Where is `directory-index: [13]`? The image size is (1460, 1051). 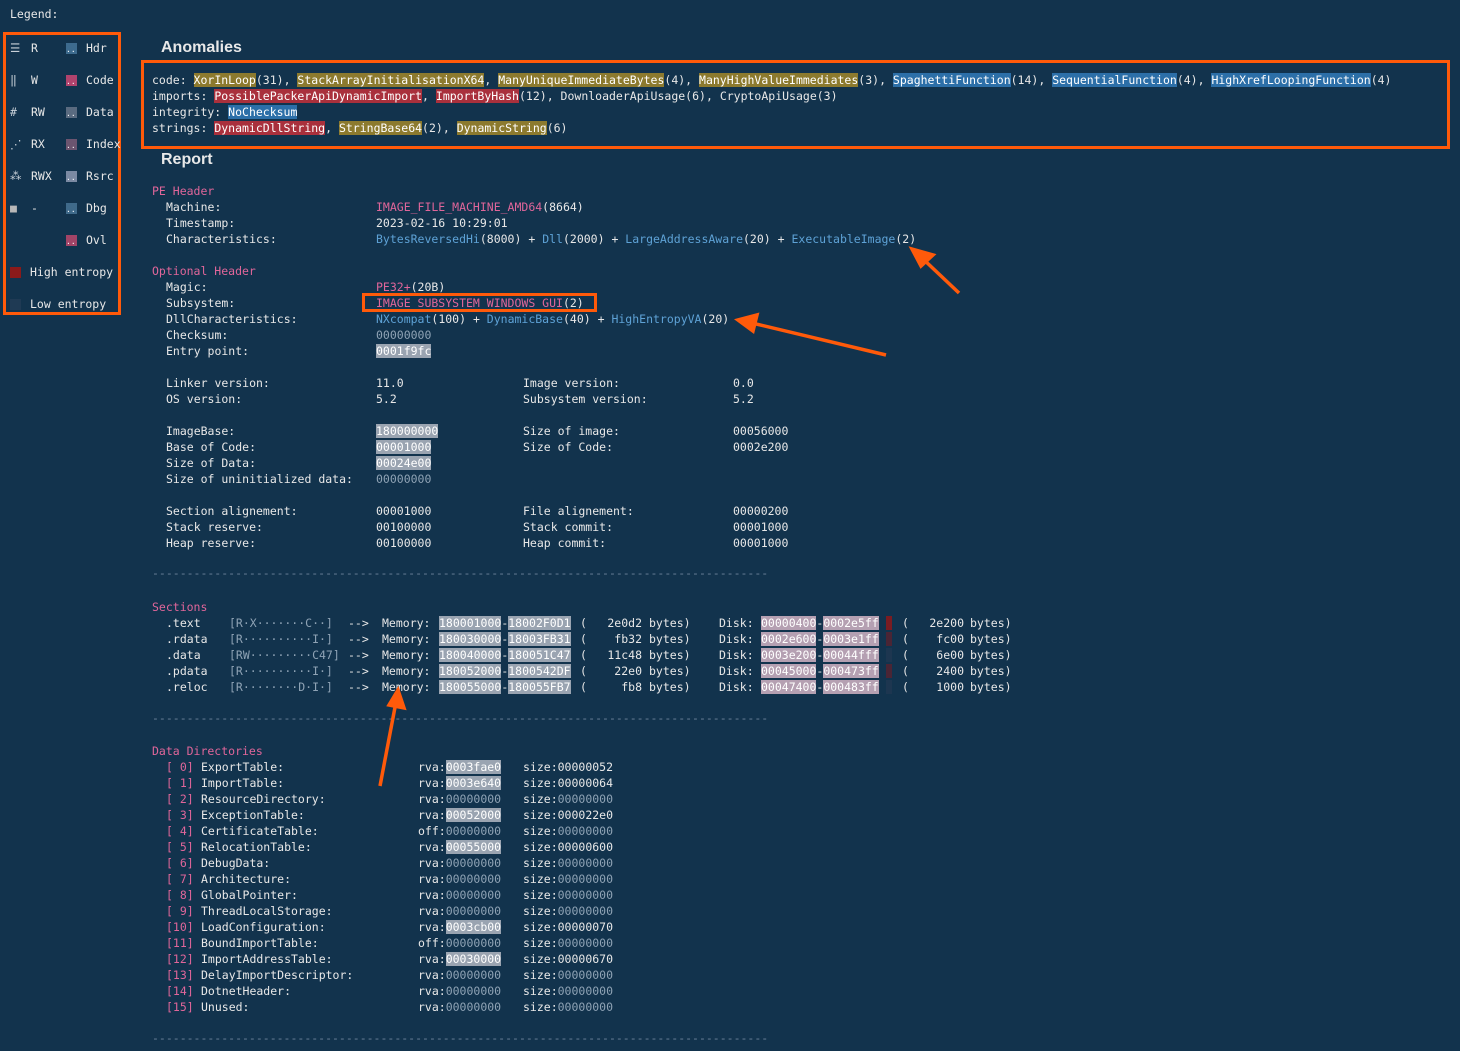
directory-index: [13] is located at coordinates (180, 975).